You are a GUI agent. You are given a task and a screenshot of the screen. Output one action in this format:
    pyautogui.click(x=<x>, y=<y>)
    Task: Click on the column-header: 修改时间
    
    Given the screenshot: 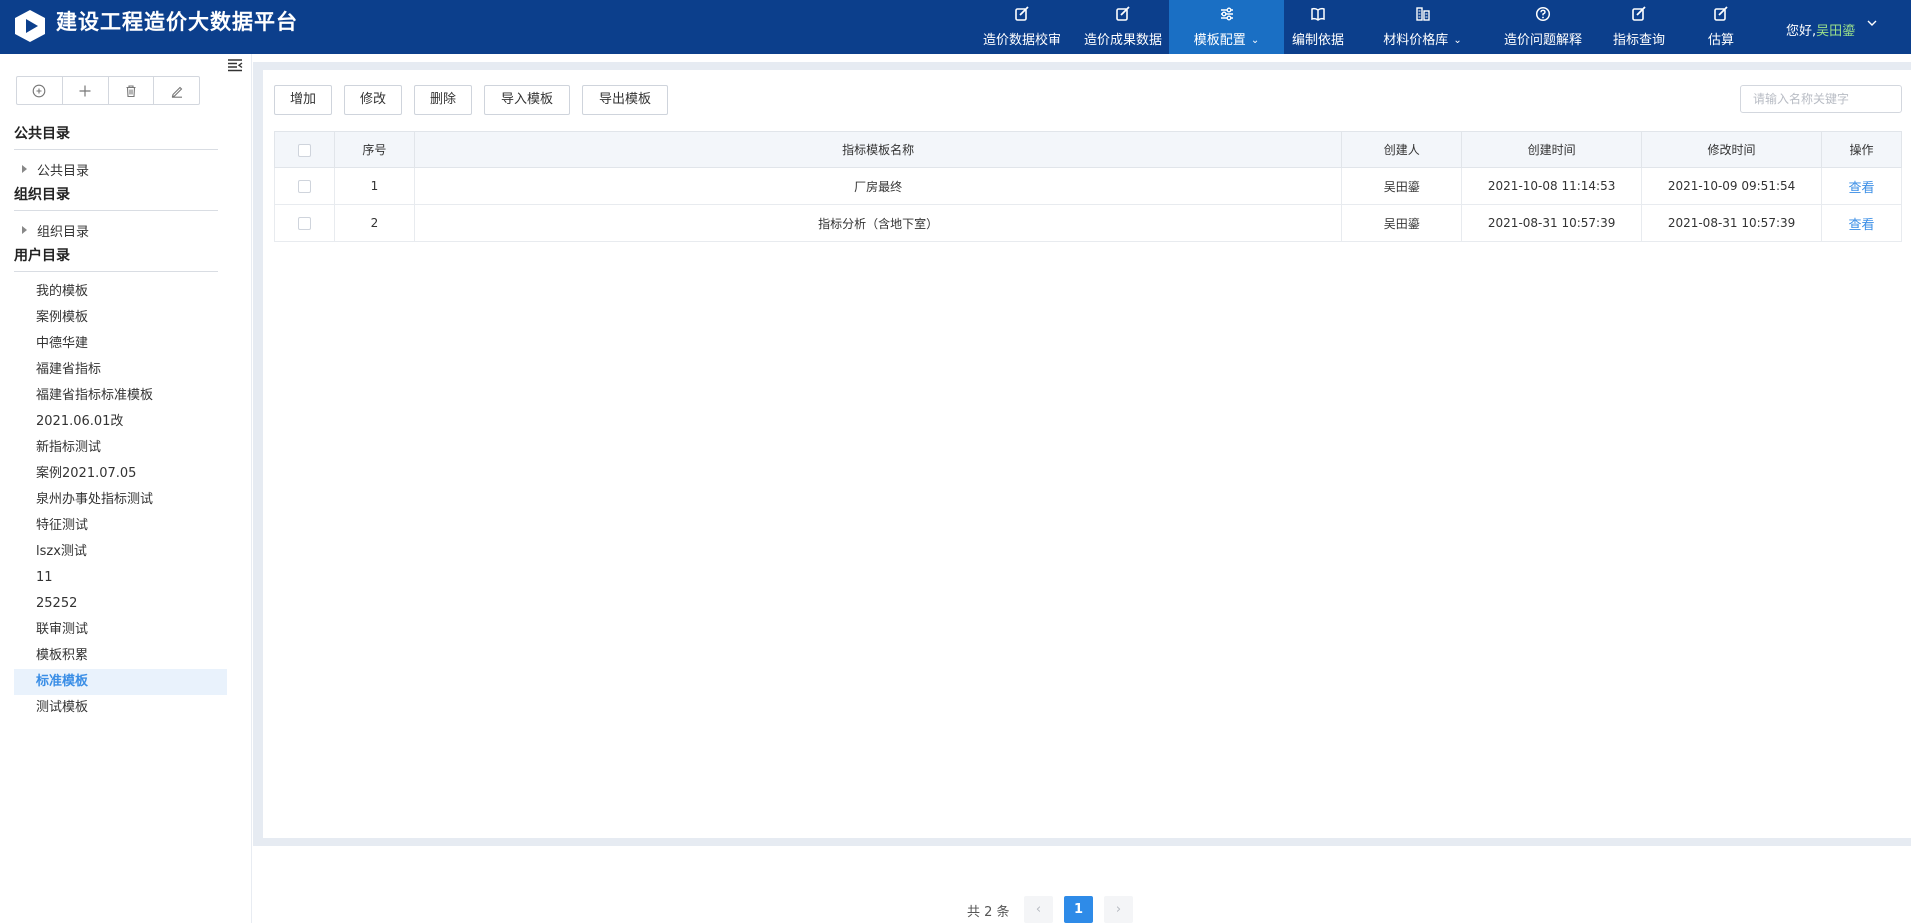 What is the action you would take?
    pyautogui.click(x=1731, y=149)
    